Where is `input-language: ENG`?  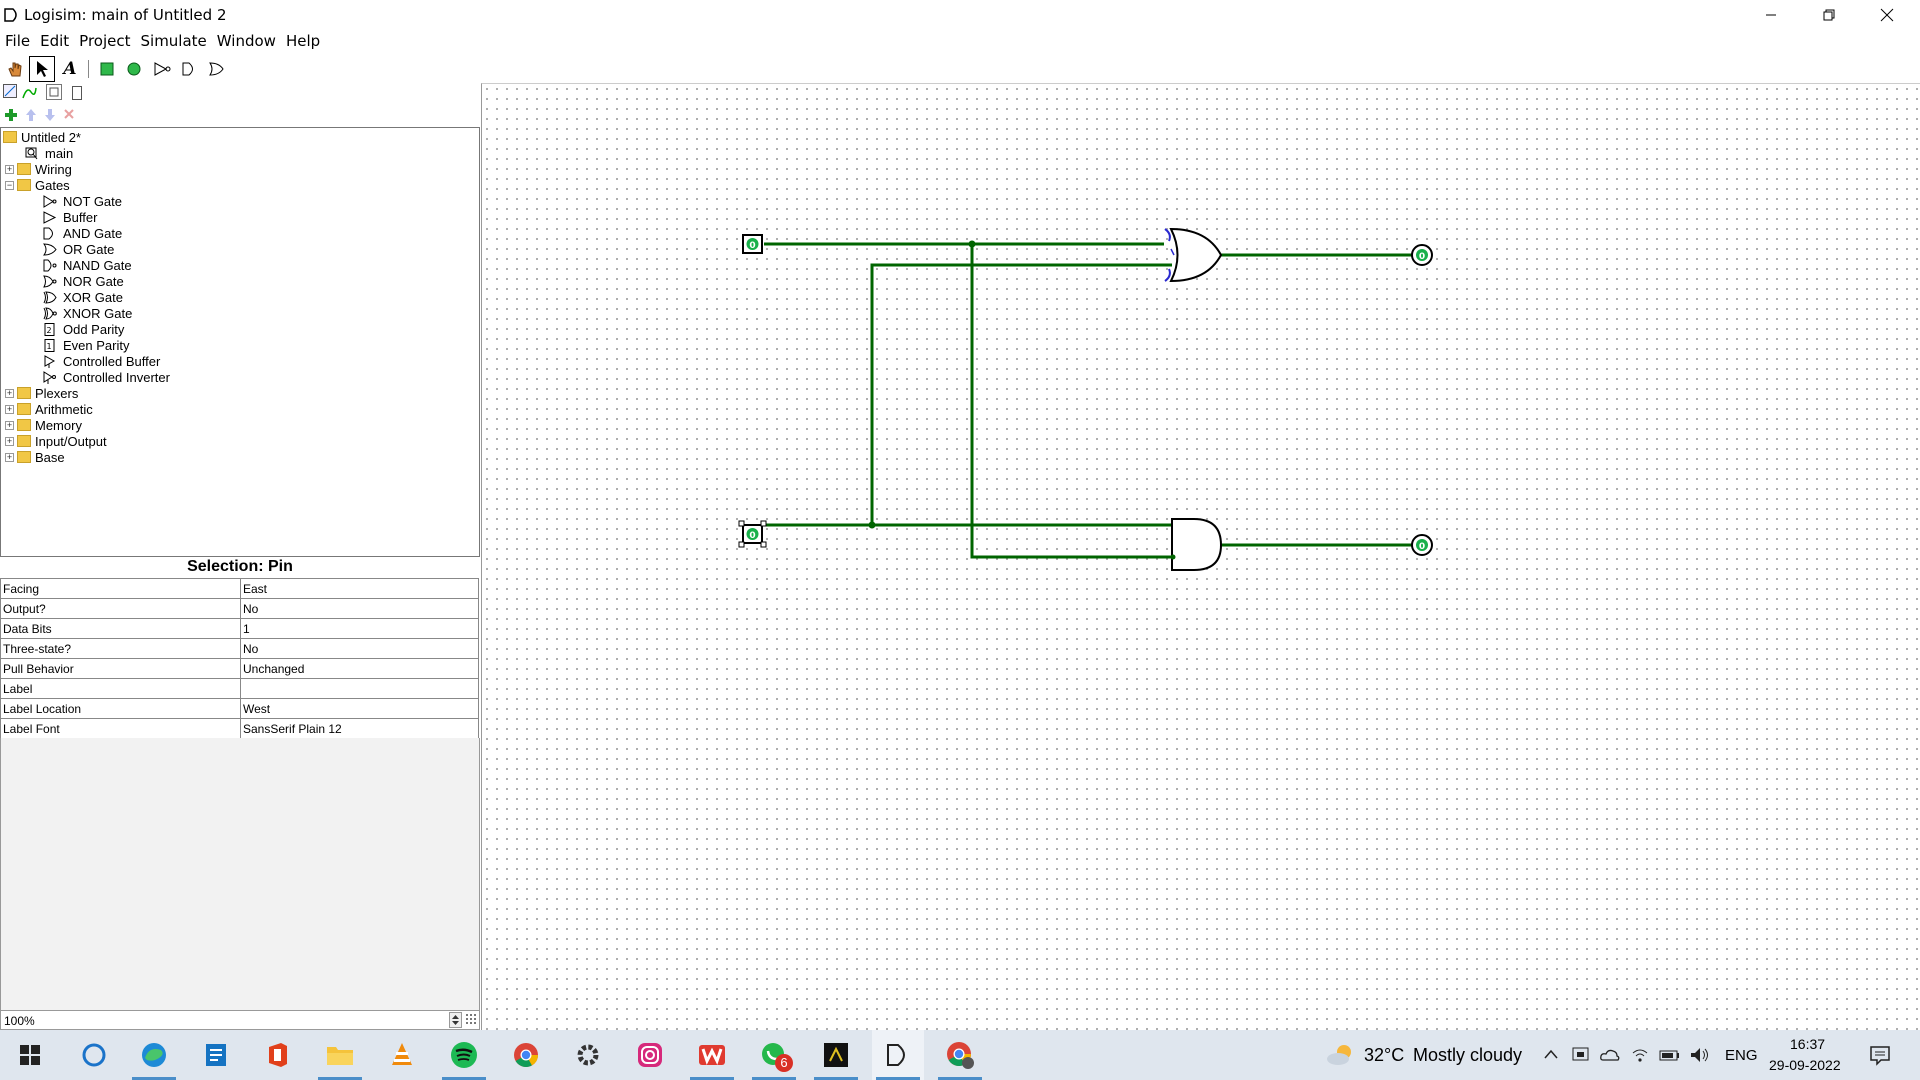
input-language: ENG is located at coordinates (1741, 1055).